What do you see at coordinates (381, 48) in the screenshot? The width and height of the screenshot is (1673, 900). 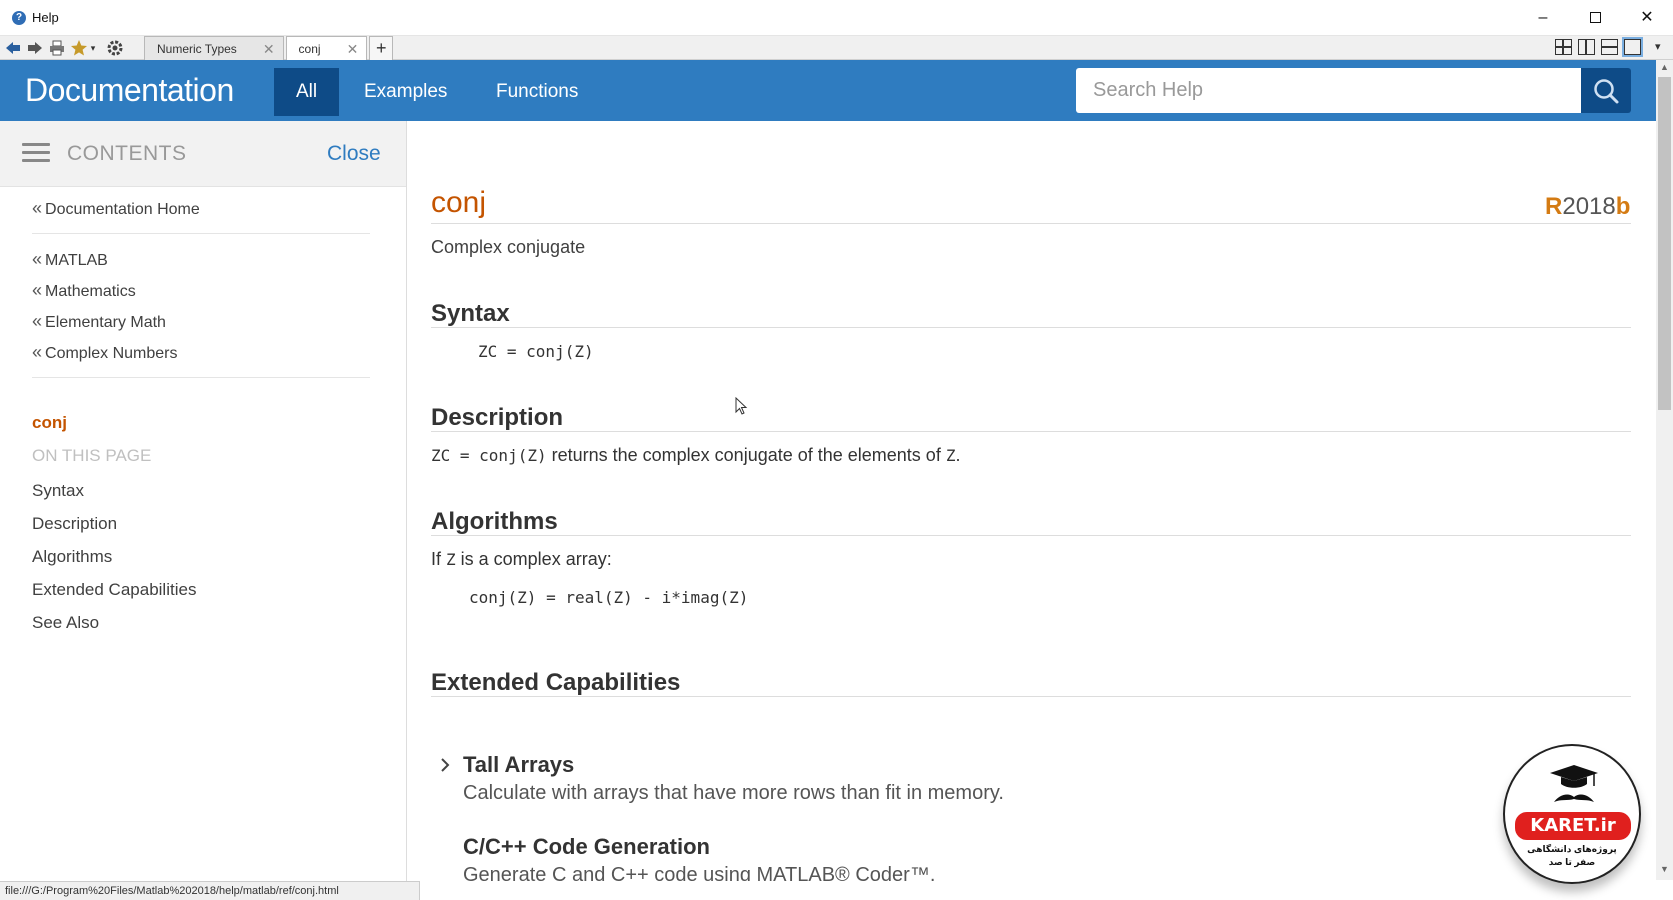 I see `new-tab-button: +` at bounding box center [381, 48].